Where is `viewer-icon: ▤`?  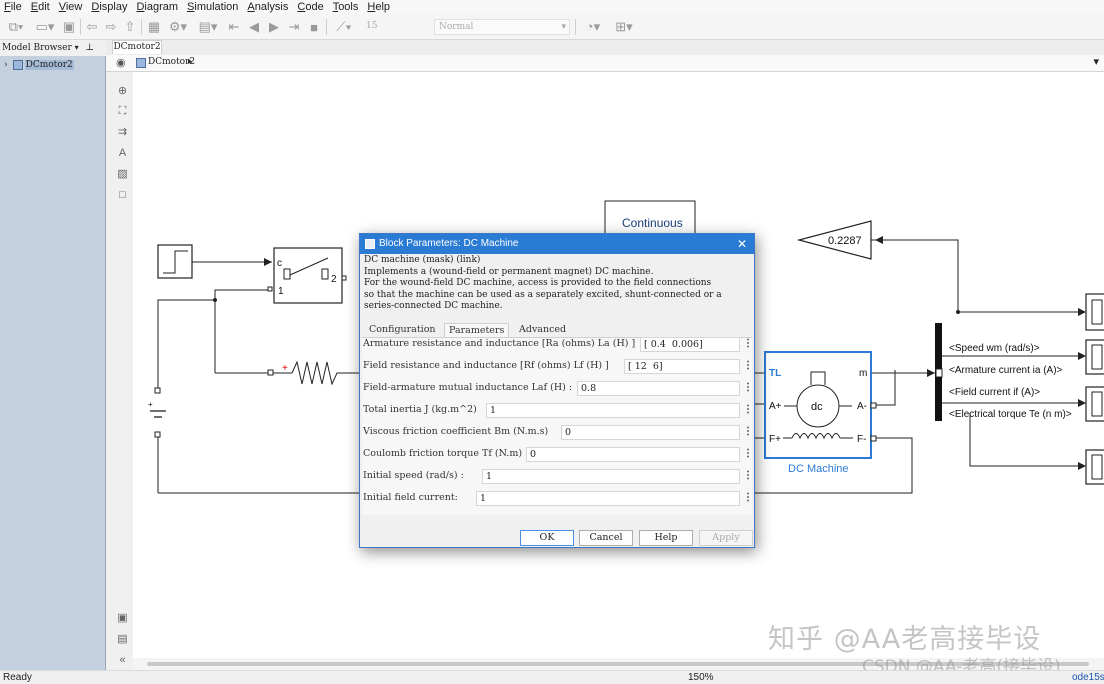
viewer-icon: ▤ is located at coordinates (122, 638).